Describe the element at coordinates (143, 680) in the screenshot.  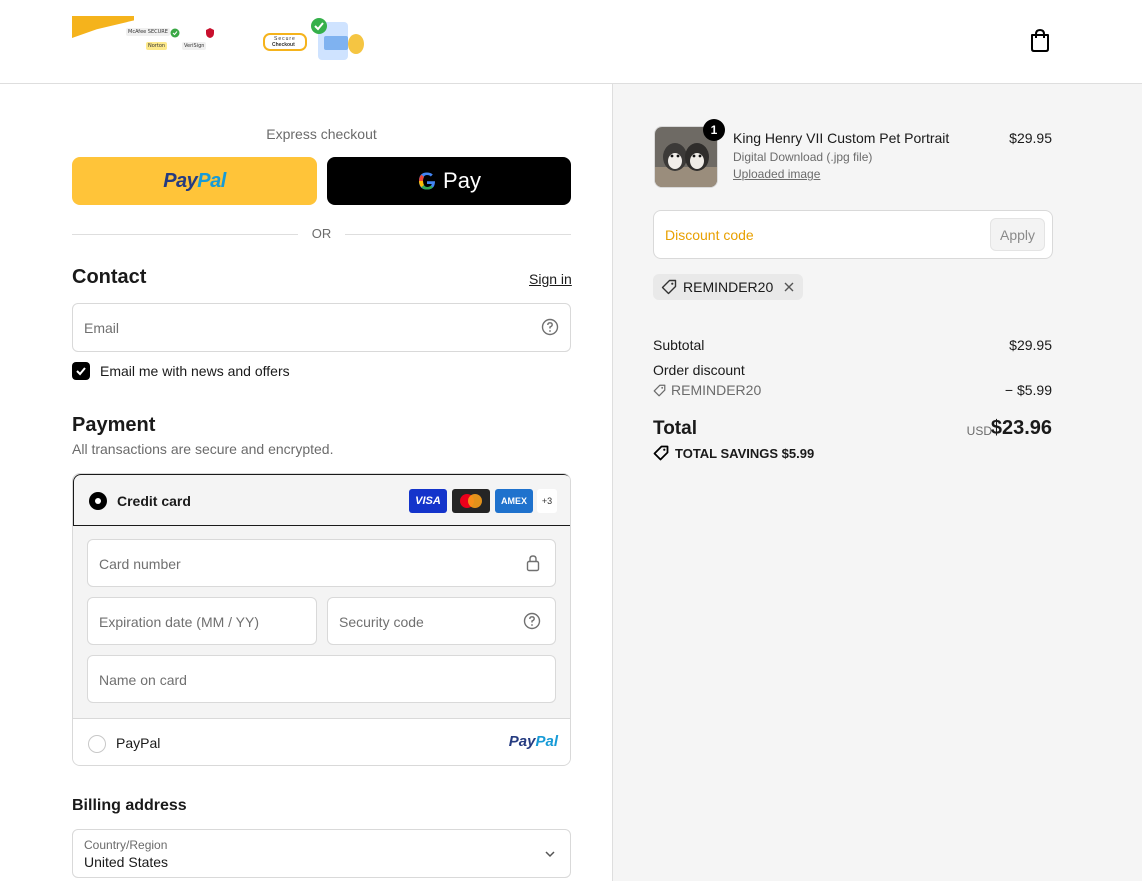
I see `name-on-card-placeholder: Name on card` at that location.